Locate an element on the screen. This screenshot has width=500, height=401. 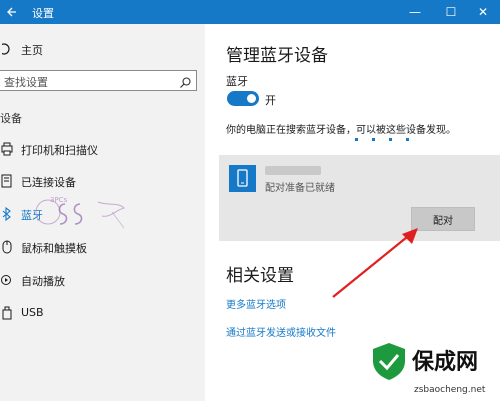
gear-icon is located at coordinates (7, 49).